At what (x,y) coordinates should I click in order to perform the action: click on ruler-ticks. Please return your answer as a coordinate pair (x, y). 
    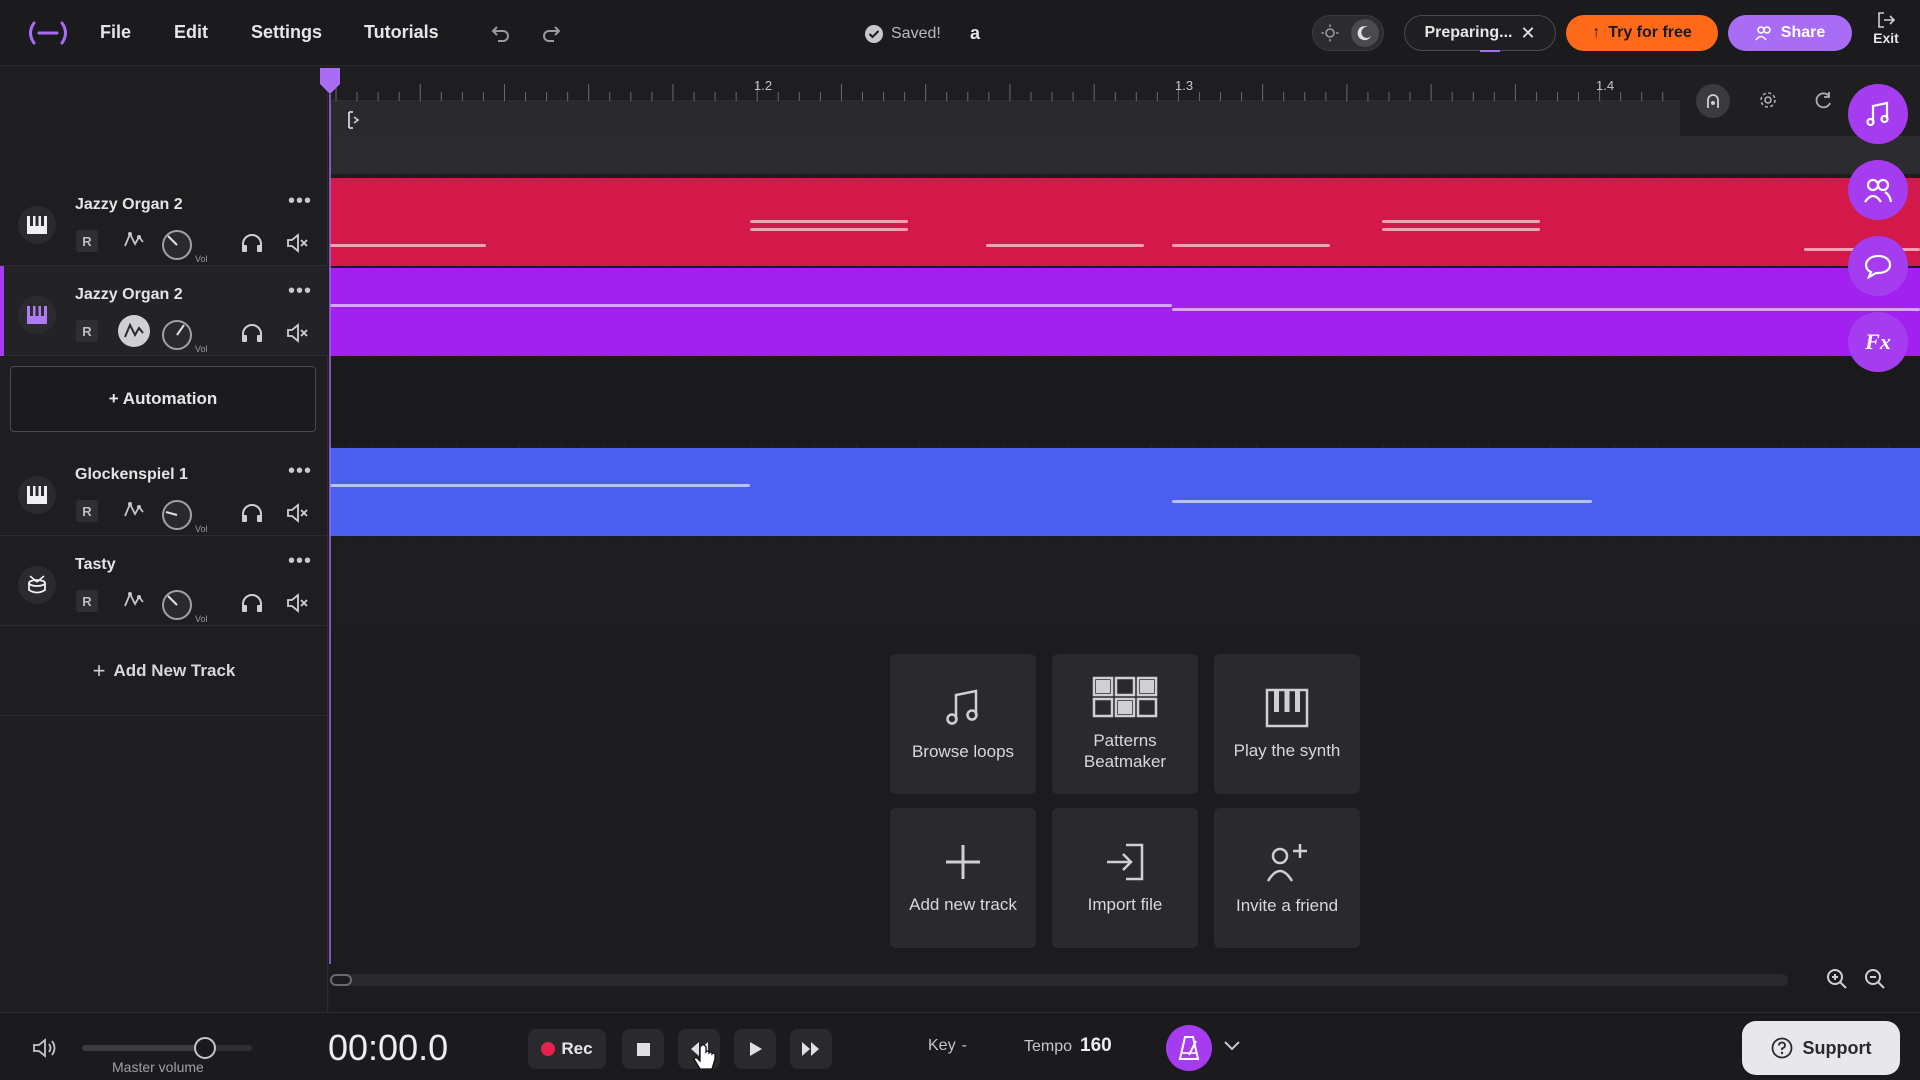
    Looking at the image, I should click on (1005, 110).